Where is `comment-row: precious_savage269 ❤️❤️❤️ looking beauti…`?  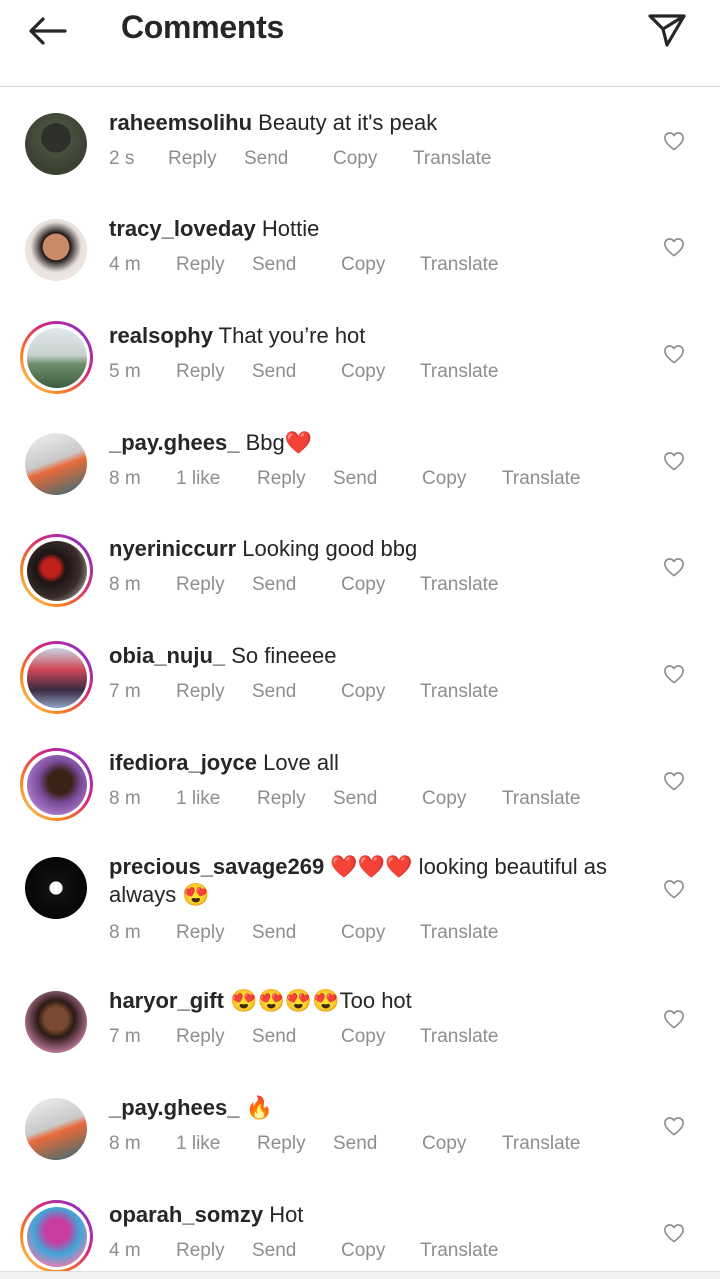 comment-row: precious_savage269 ❤️❤️❤️ looking beauti… is located at coordinates (360, 915).